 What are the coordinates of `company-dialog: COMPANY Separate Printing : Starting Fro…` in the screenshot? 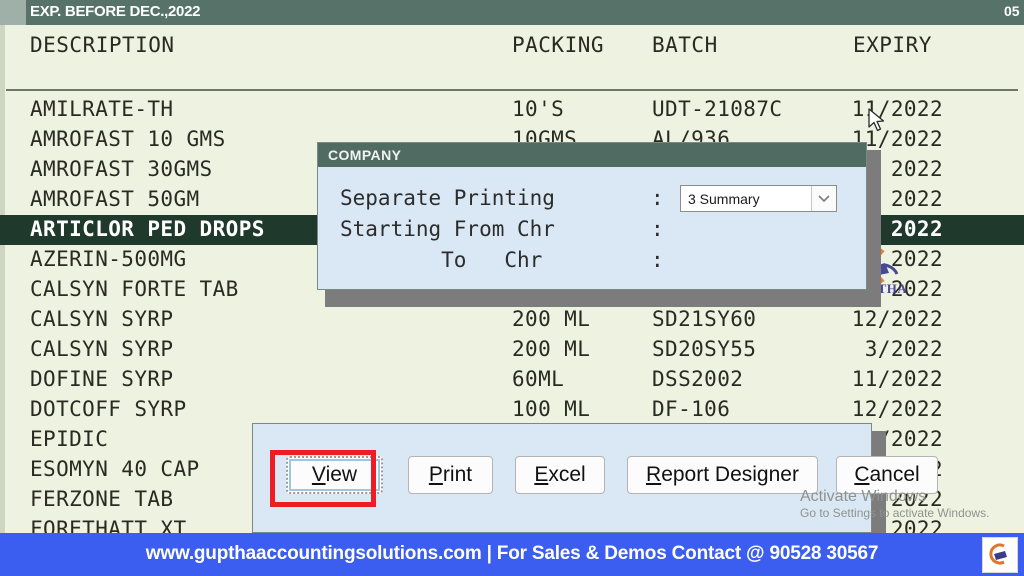 It's located at (592, 216).